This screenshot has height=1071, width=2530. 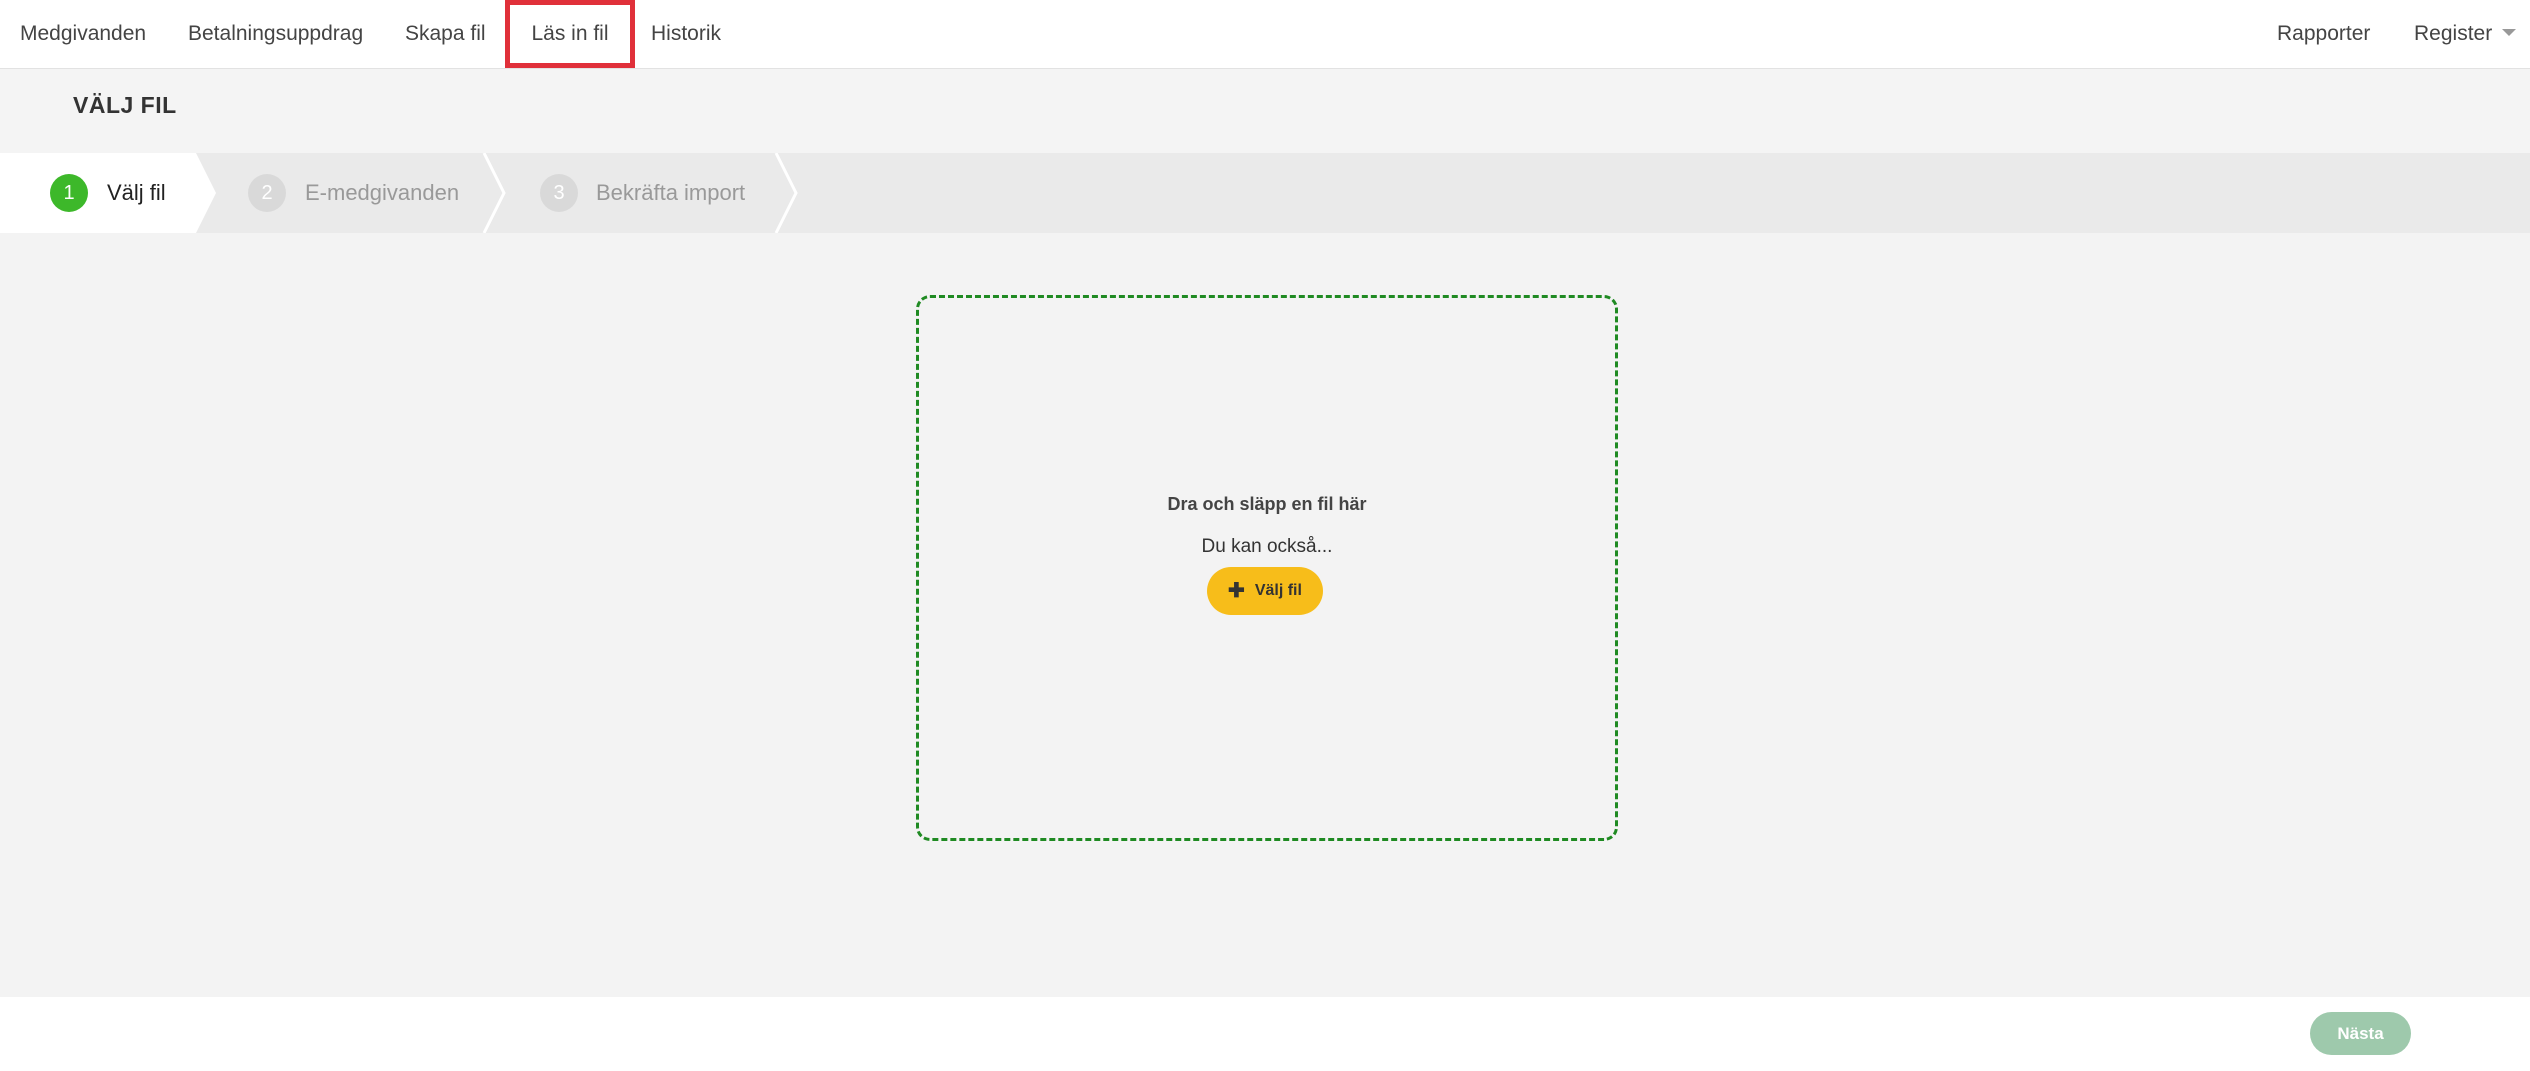 What do you see at coordinates (1265, 1034) in the screenshot?
I see `footer` at bounding box center [1265, 1034].